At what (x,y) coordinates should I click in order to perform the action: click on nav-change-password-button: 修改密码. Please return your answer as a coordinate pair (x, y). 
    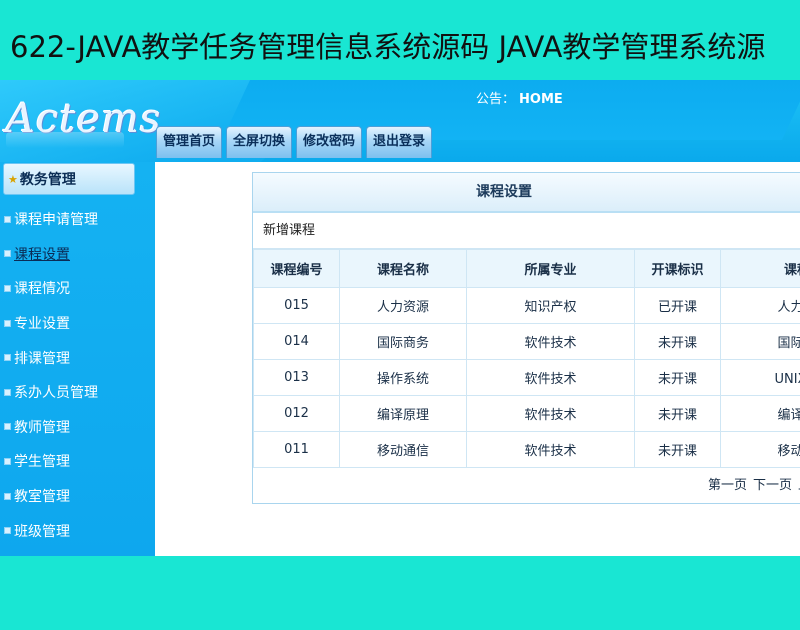
    Looking at the image, I should click on (329, 142).